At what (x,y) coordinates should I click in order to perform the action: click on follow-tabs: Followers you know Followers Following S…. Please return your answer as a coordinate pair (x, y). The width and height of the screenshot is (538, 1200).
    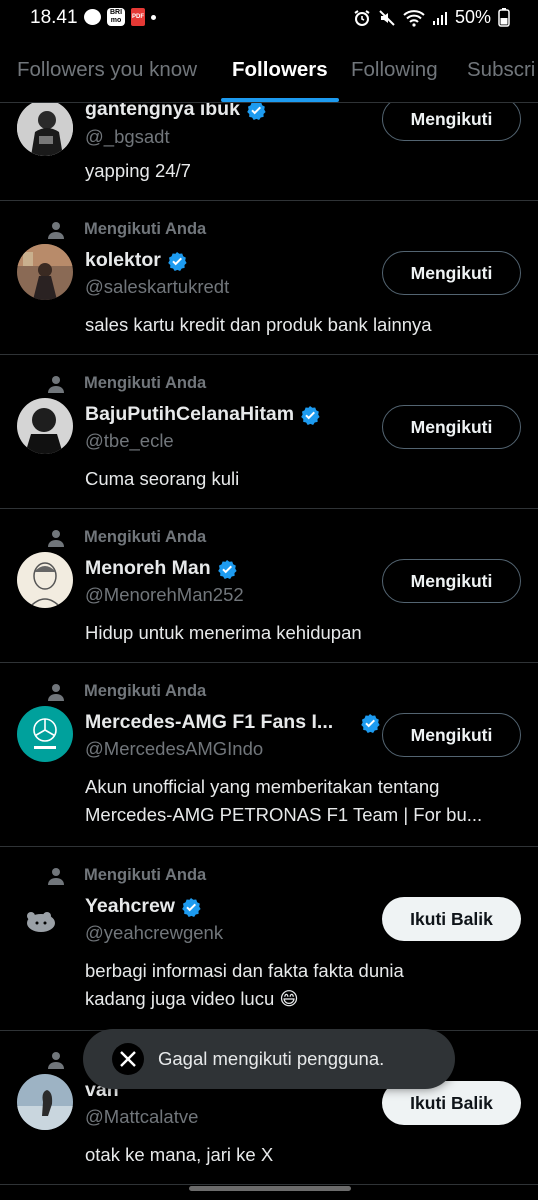
    Looking at the image, I should click on (269, 69).